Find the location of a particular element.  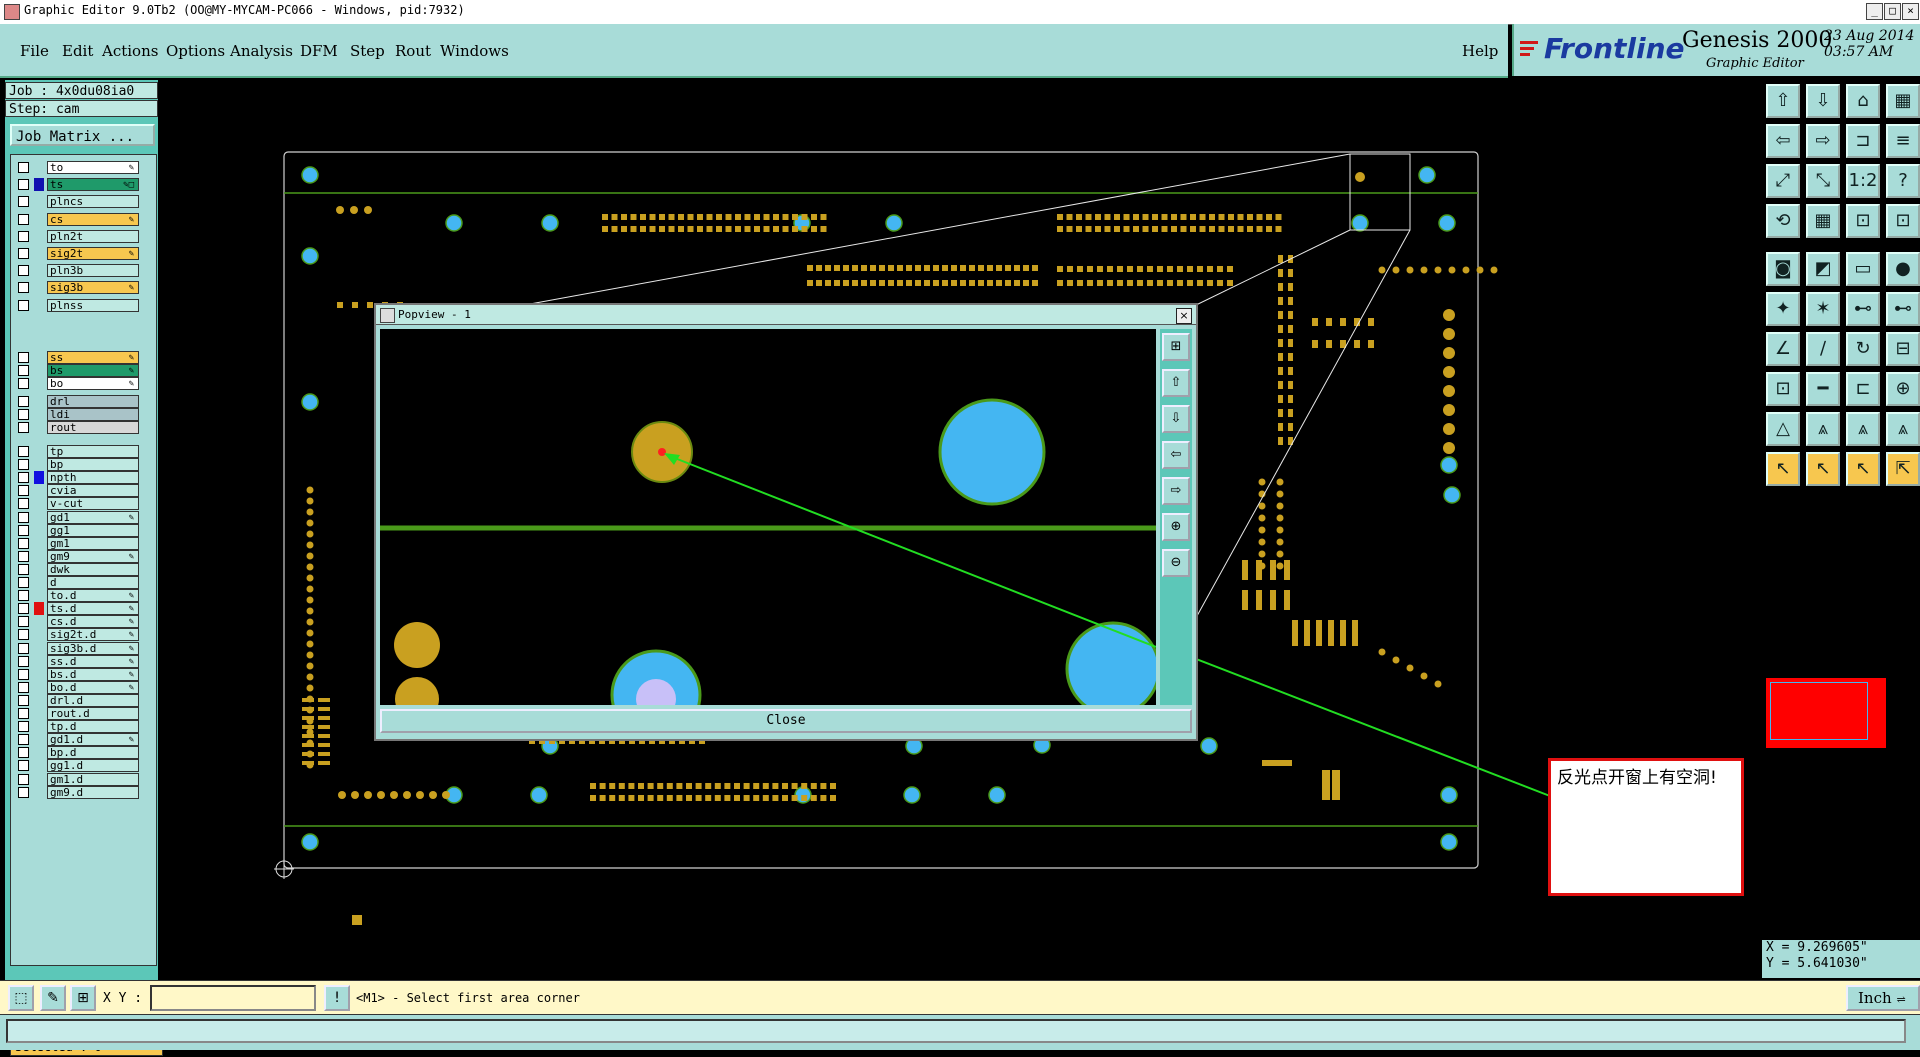

menu-file: File is located at coordinates (34, 51).